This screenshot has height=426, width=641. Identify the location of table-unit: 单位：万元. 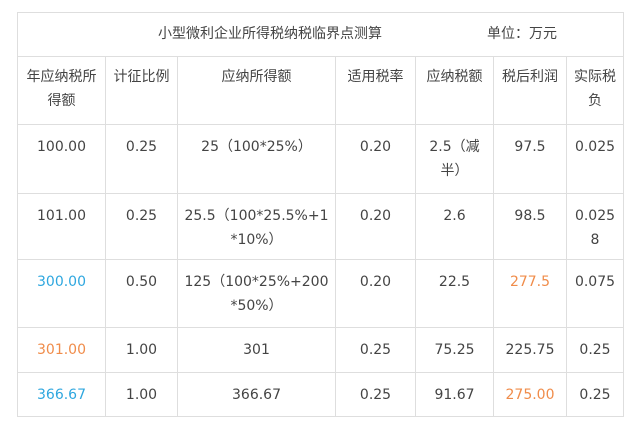
(522, 34).